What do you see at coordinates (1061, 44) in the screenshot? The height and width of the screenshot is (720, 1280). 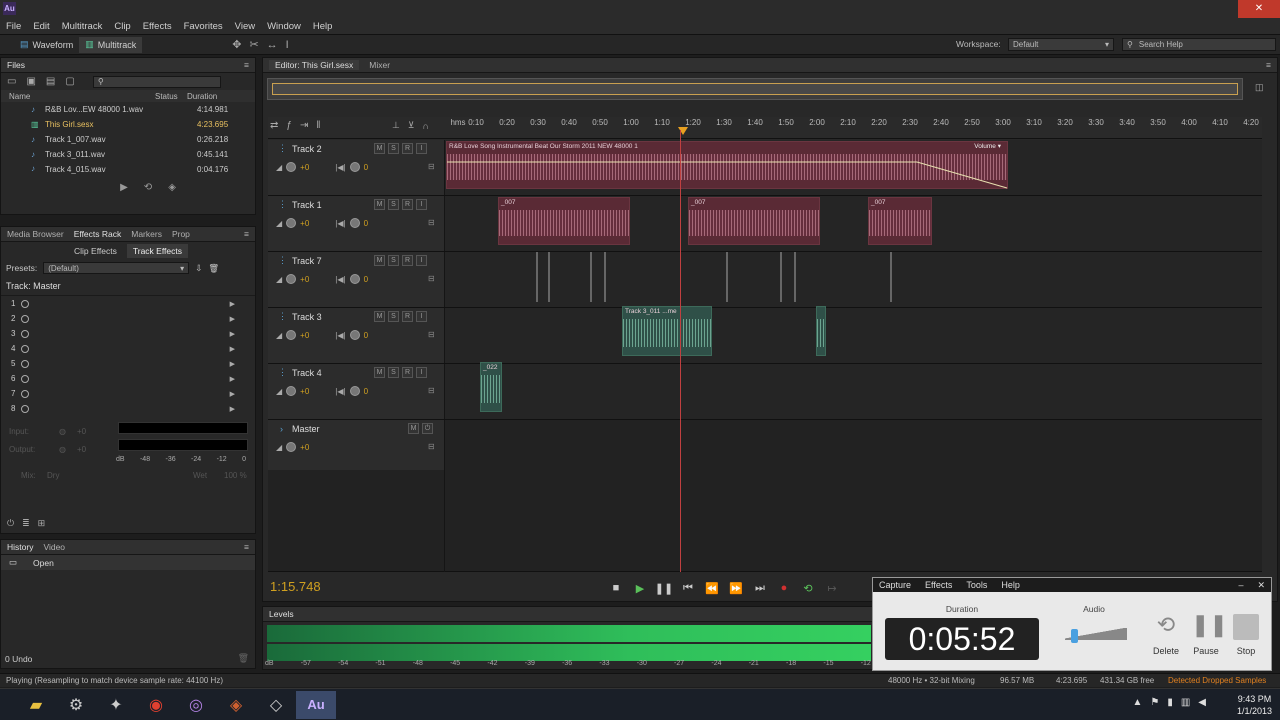 I see `workspace-select: Default ▾` at bounding box center [1061, 44].